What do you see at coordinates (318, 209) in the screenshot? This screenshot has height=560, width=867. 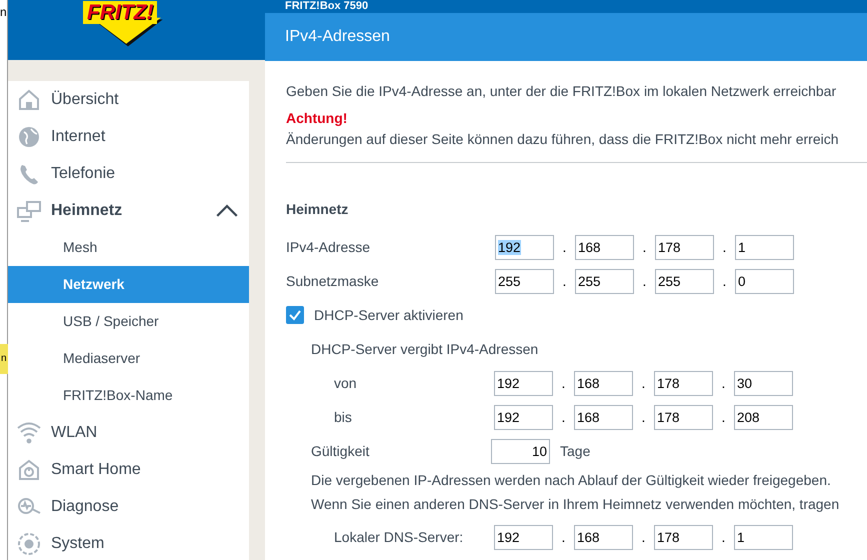 I see `section-heading: Heimnetz` at bounding box center [318, 209].